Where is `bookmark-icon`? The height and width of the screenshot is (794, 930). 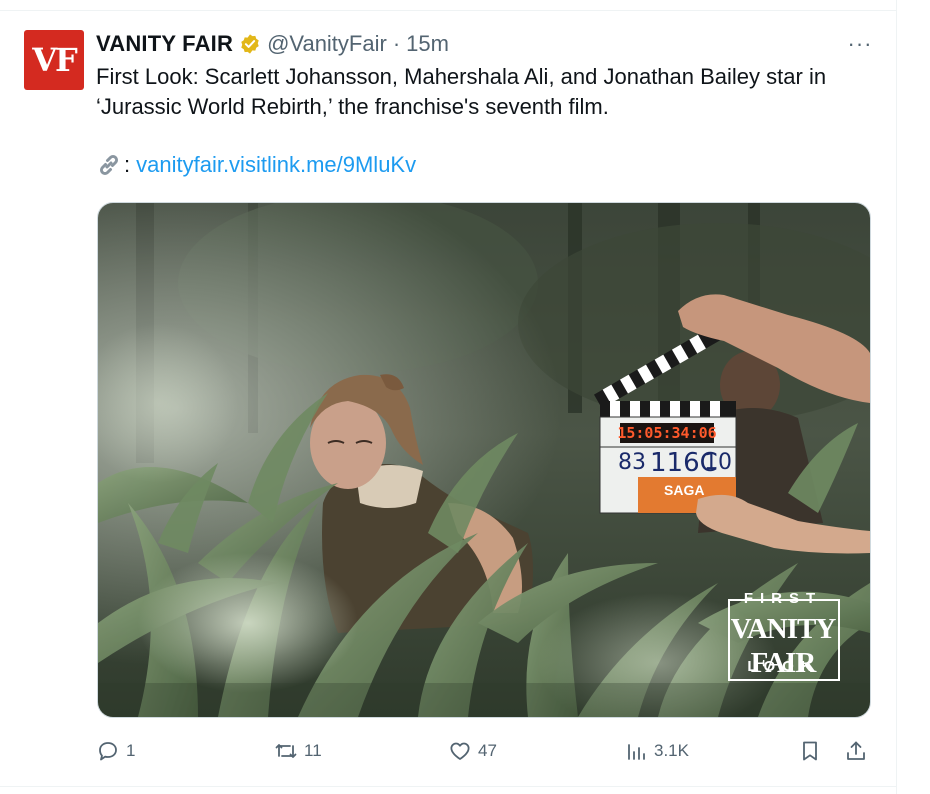
bookmark-icon is located at coordinates (810, 751).